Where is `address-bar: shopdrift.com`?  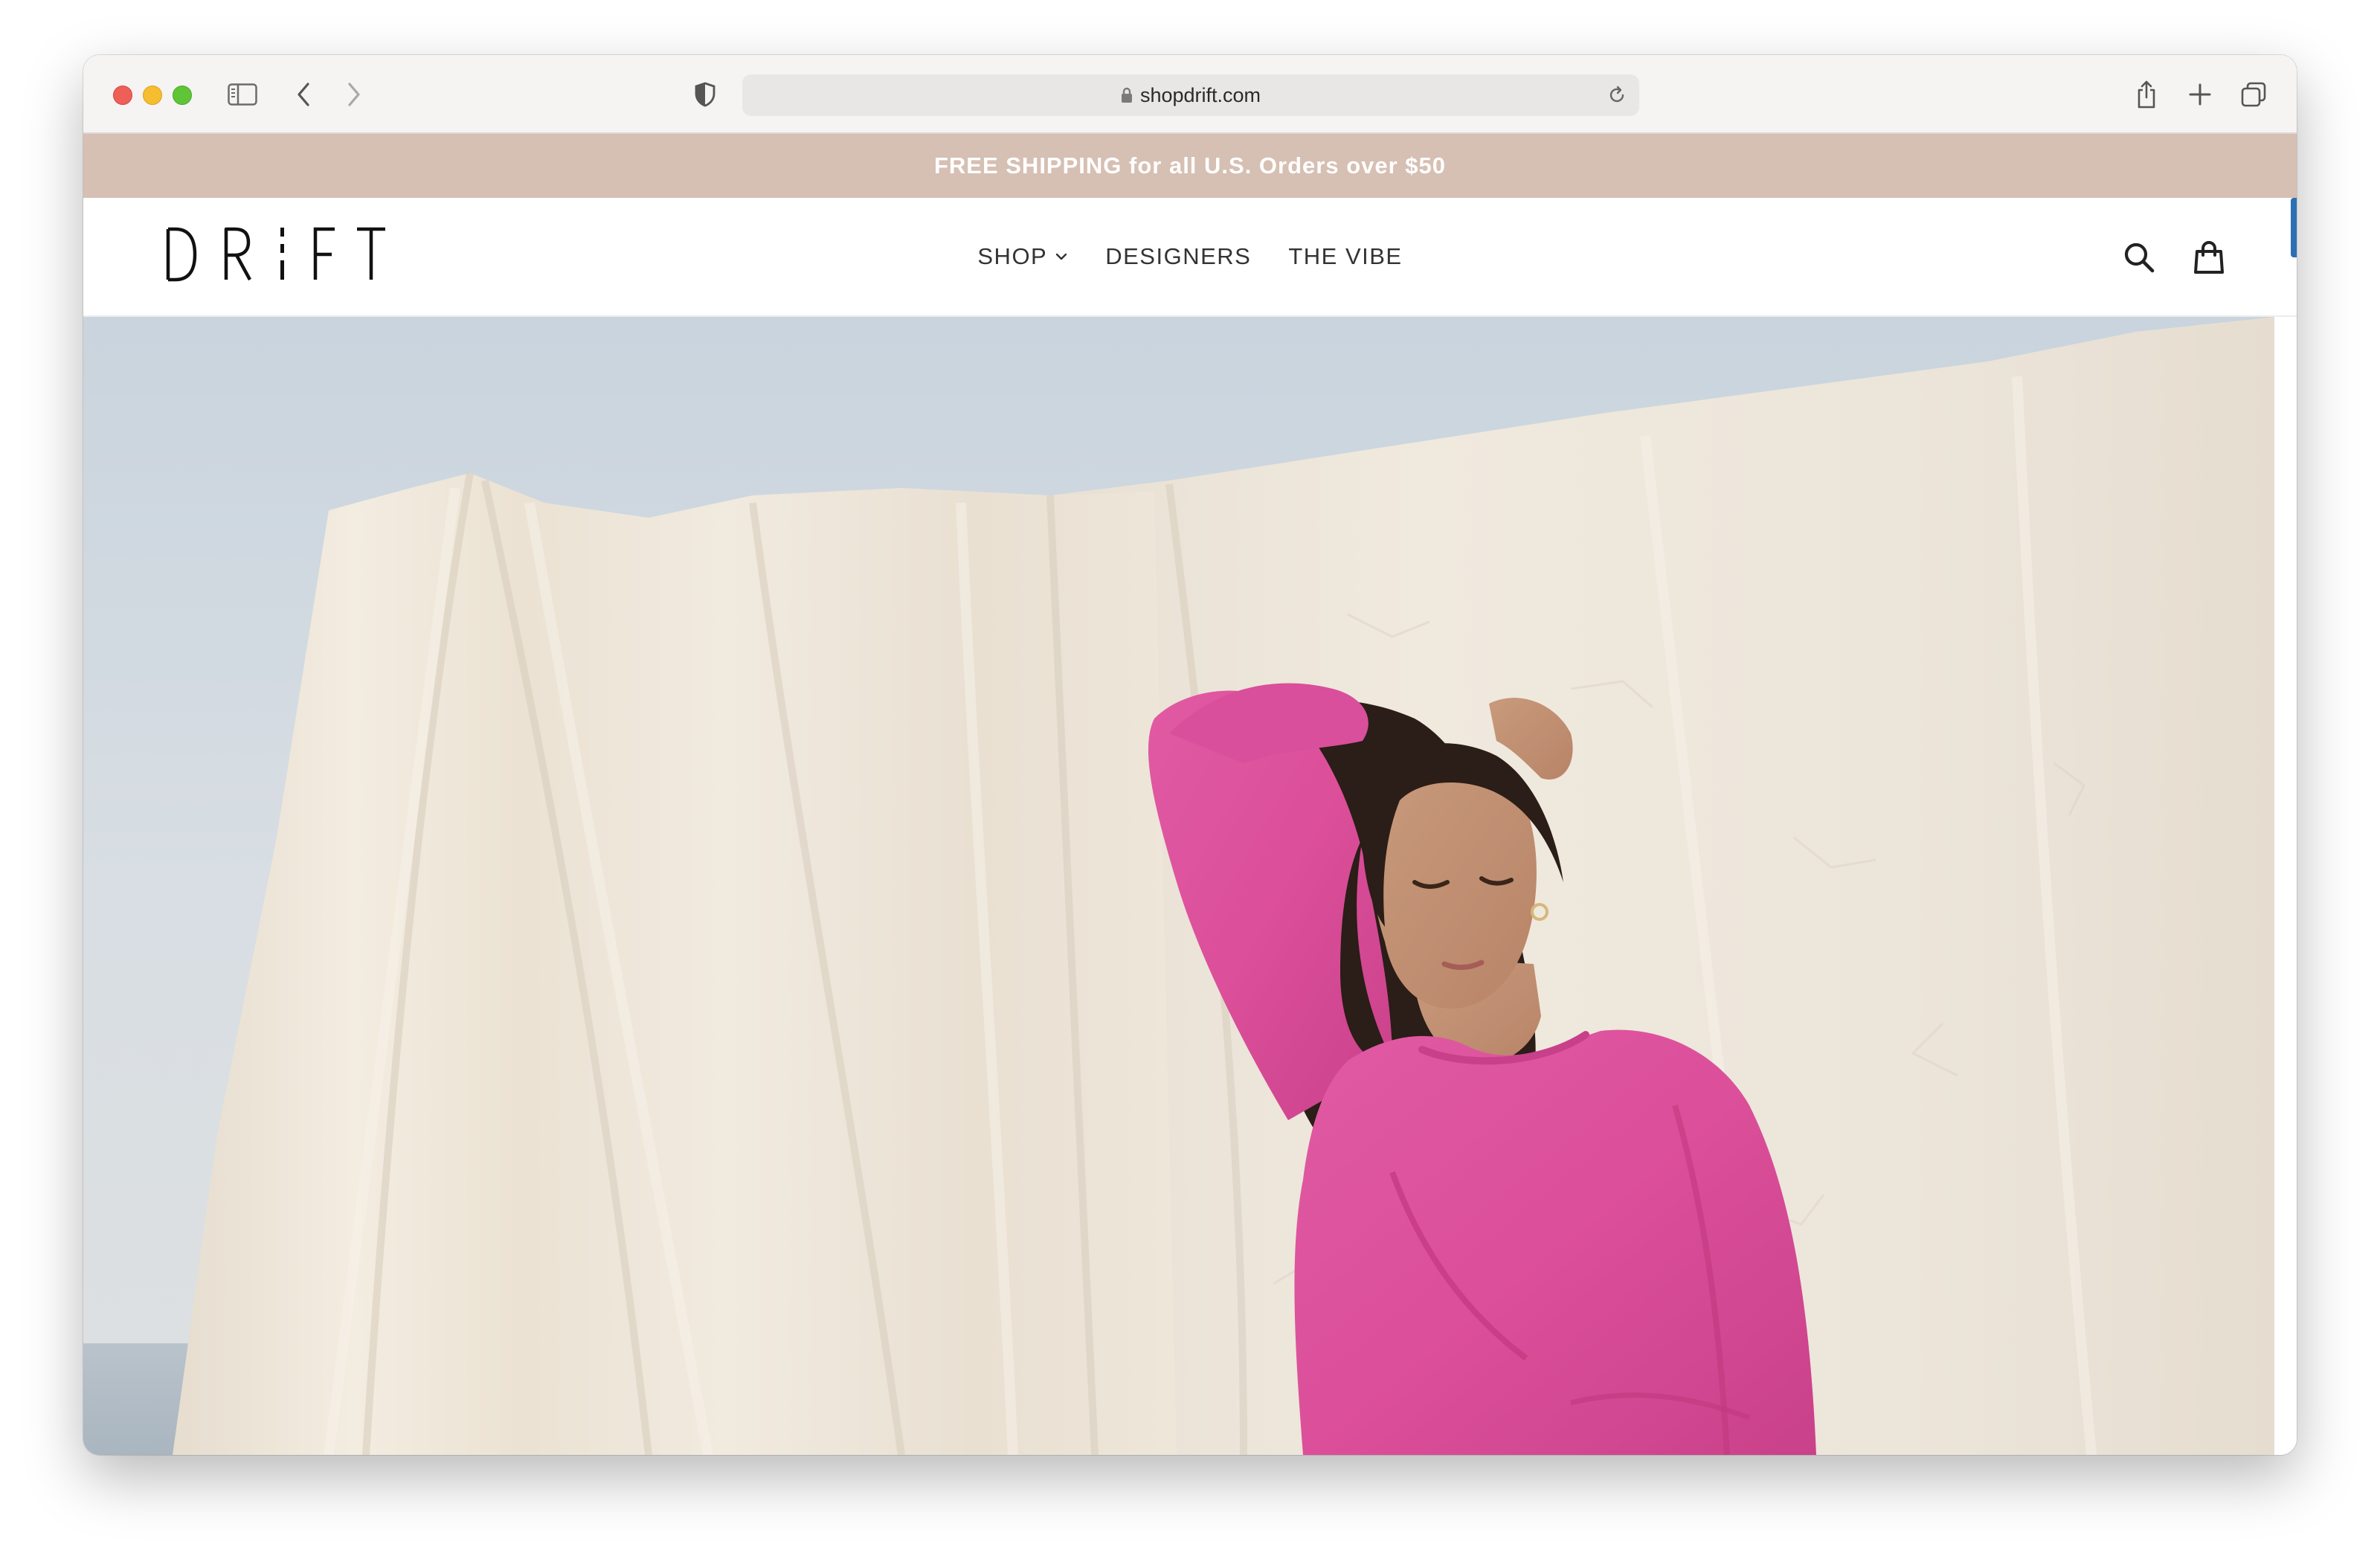
address-bar: shopdrift.com is located at coordinates (1191, 95).